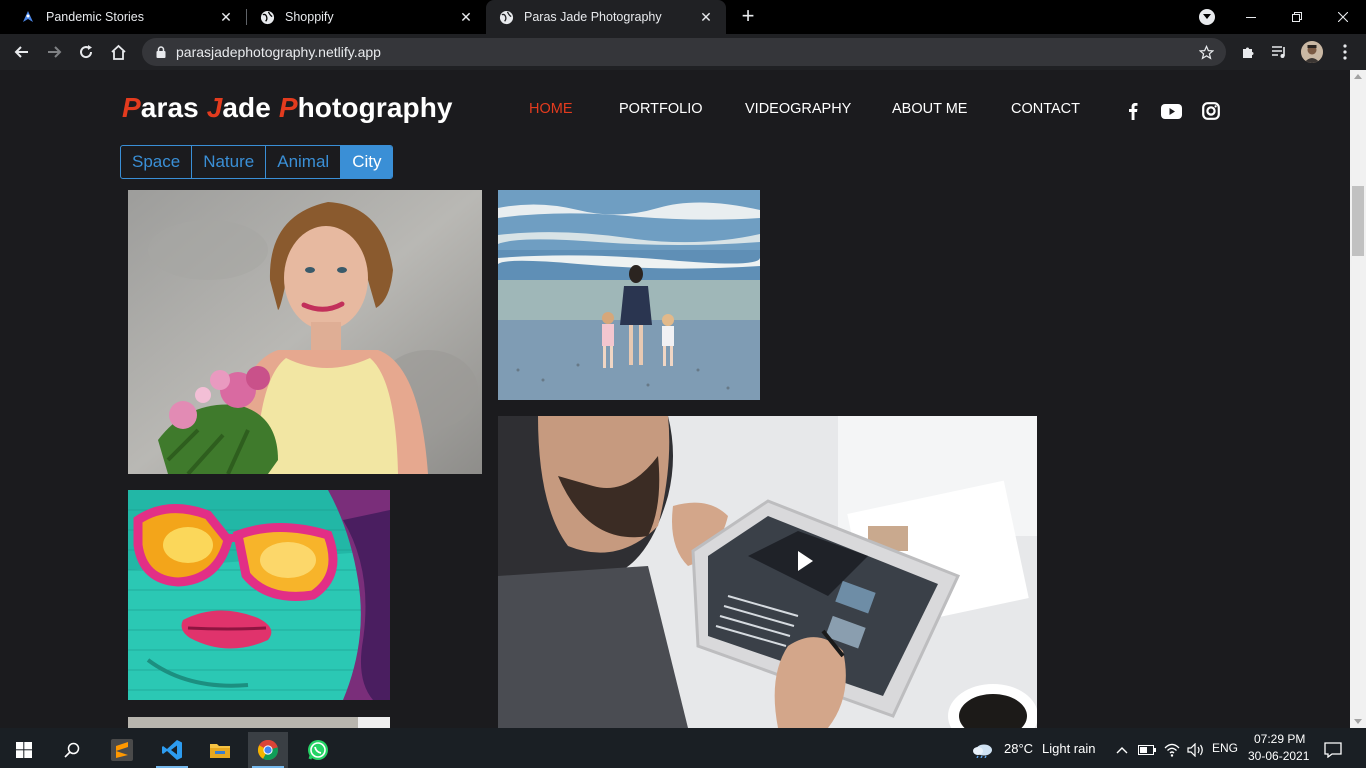 The width and height of the screenshot is (1366, 768). Describe the element at coordinates (1297, 17) in the screenshot. I see `restore-button` at that location.